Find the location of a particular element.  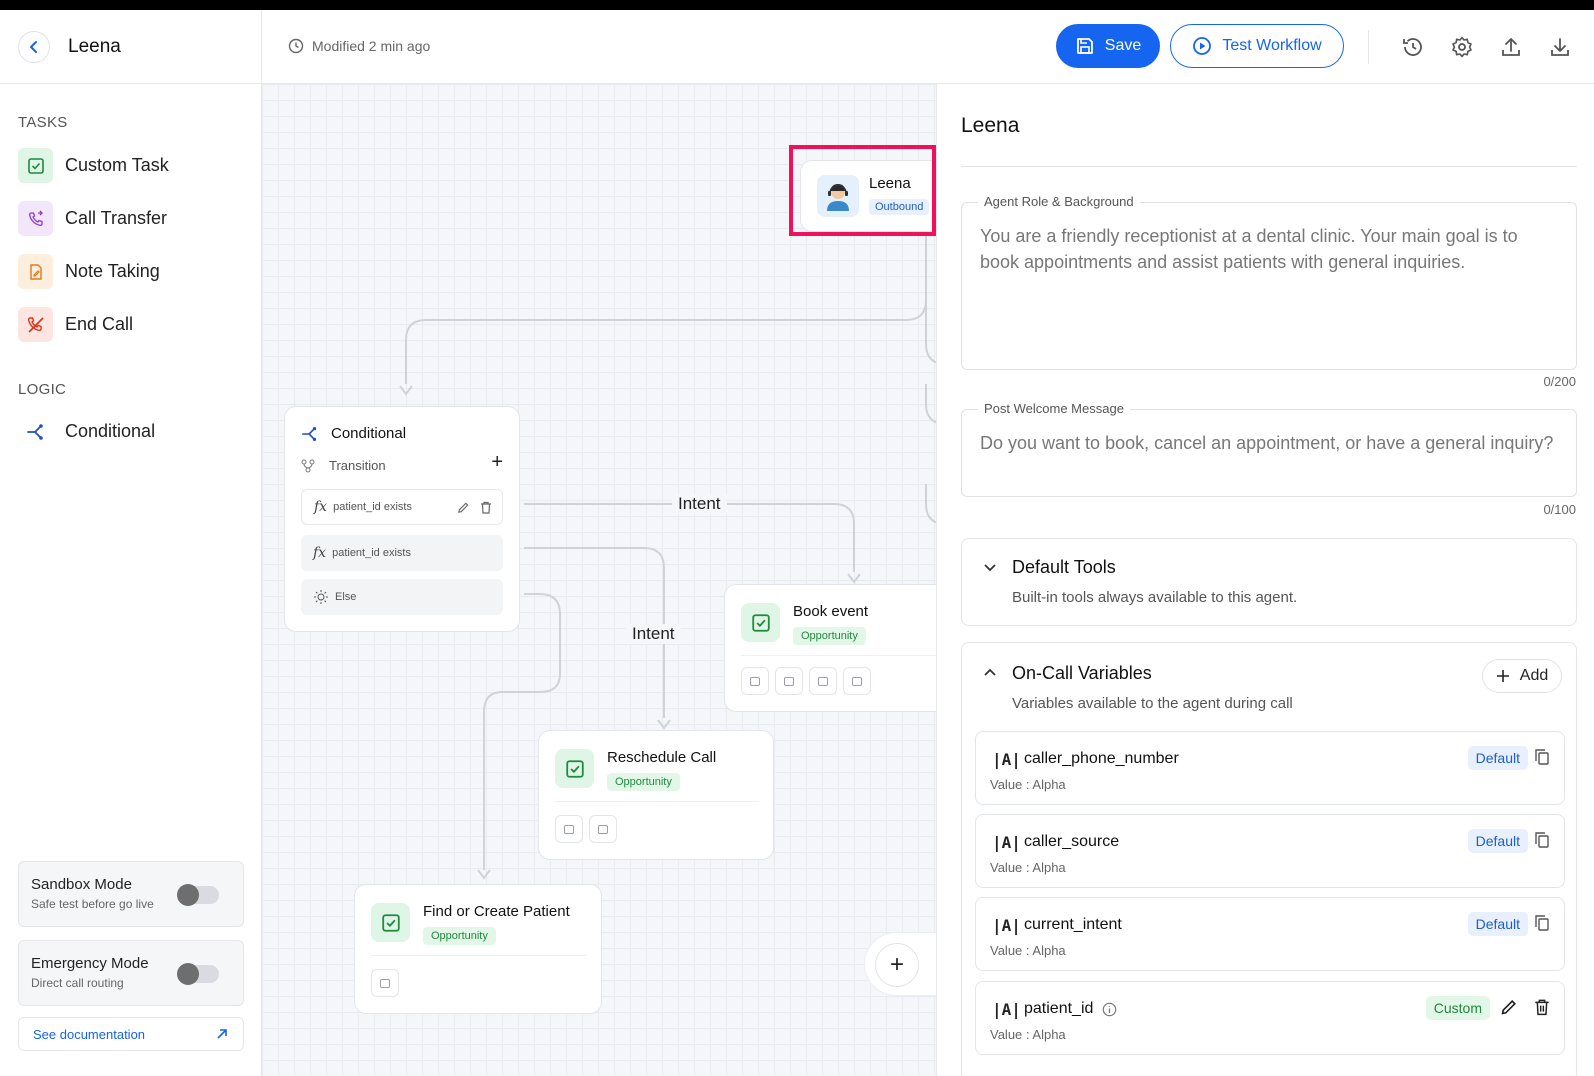

transition-icon is located at coordinates (308, 466).